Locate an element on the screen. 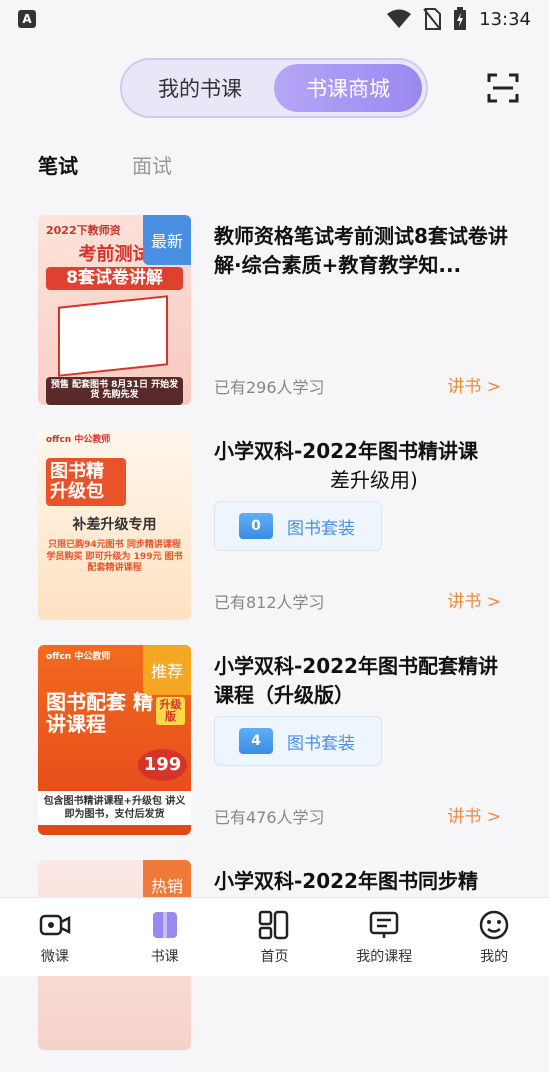 This screenshot has height=1072, width=549. cover-main-text: 图书精 升级包 is located at coordinates (86, 482).